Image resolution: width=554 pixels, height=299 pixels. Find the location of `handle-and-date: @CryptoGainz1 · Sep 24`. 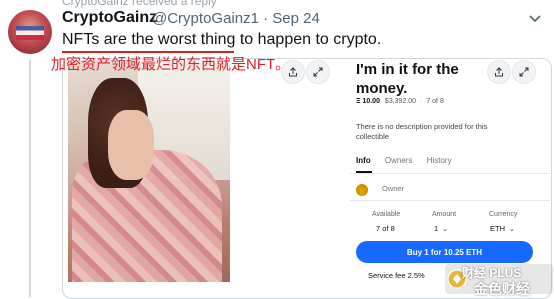

handle-and-date: @CryptoGainz1 · Sep 24 is located at coordinates (236, 18).